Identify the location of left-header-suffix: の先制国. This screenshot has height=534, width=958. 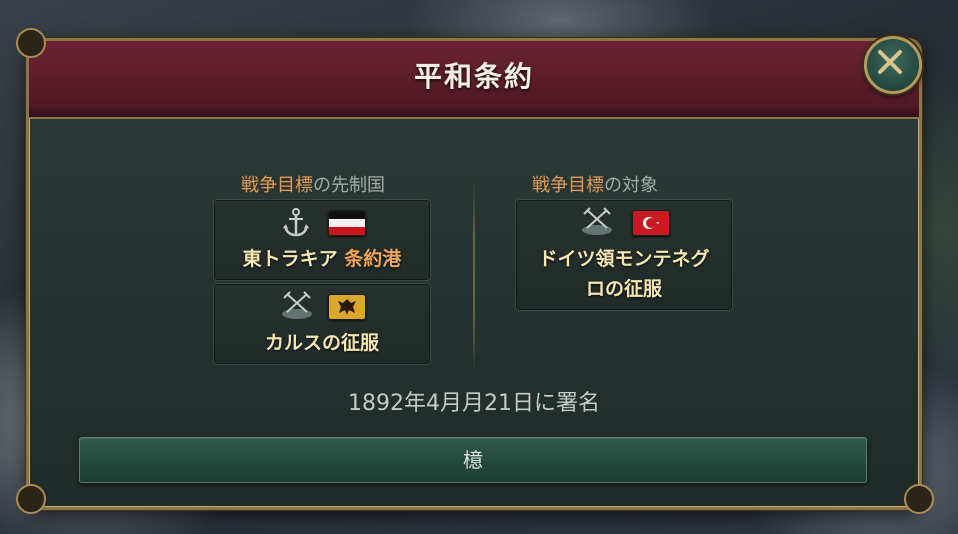
(349, 185).